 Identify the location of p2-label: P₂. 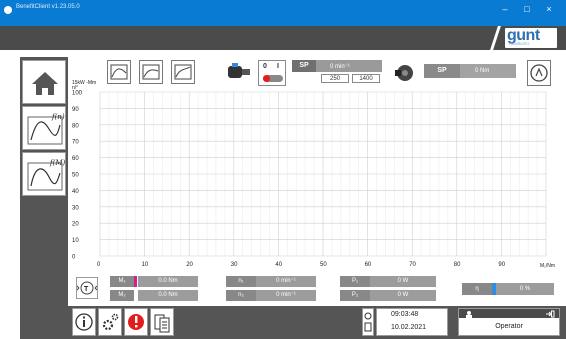
(355, 295).